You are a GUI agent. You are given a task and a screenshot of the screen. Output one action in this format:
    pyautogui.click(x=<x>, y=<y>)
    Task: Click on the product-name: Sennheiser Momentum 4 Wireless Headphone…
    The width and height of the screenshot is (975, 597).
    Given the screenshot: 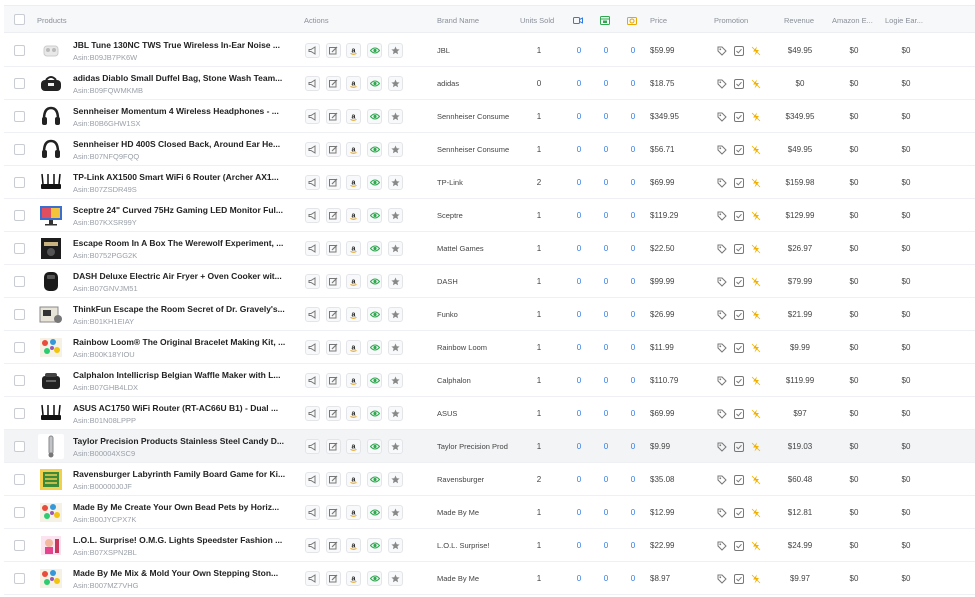 What is the action you would take?
    pyautogui.click(x=180, y=111)
    